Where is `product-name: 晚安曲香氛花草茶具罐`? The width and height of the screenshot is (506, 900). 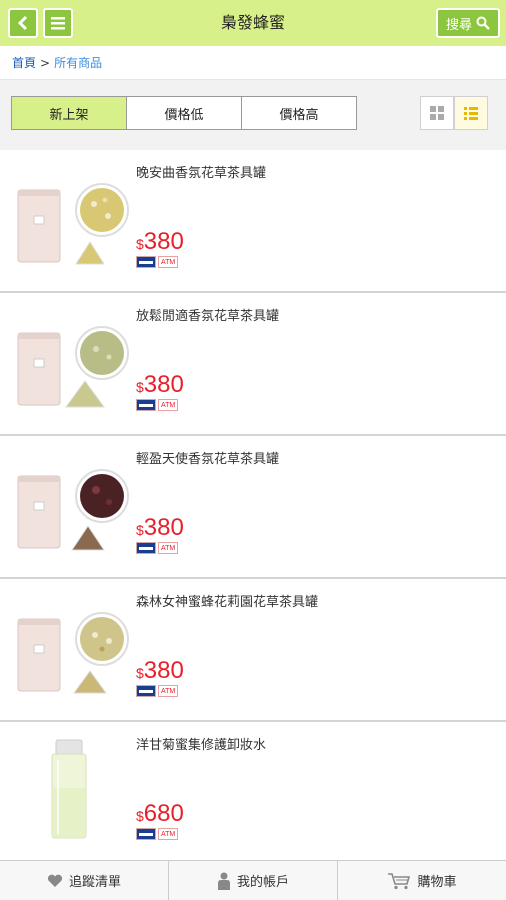 product-name: 晚安曲香氛花草茶具罐 is located at coordinates (201, 171).